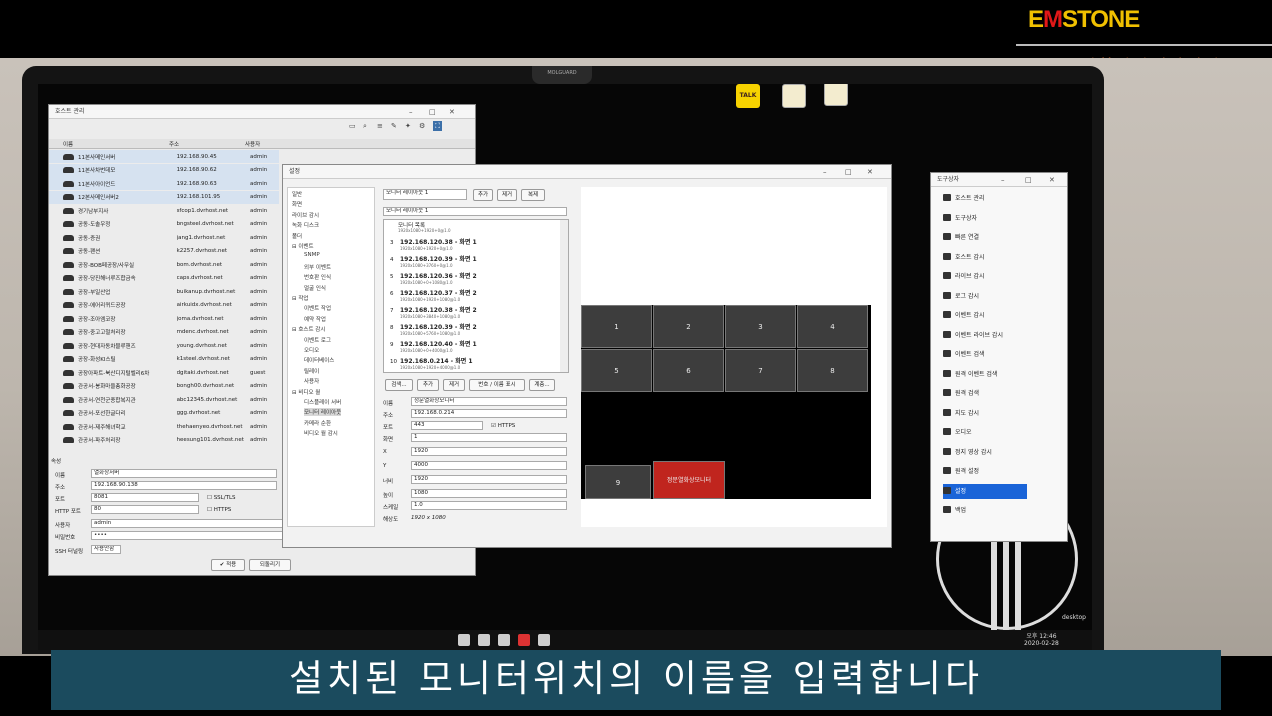 The height and width of the screenshot is (716, 1272). What do you see at coordinates (164, 237) in the screenshot?
I see `host-row: 공동-증권 jang1.dvrhost.net admin` at bounding box center [164, 237].